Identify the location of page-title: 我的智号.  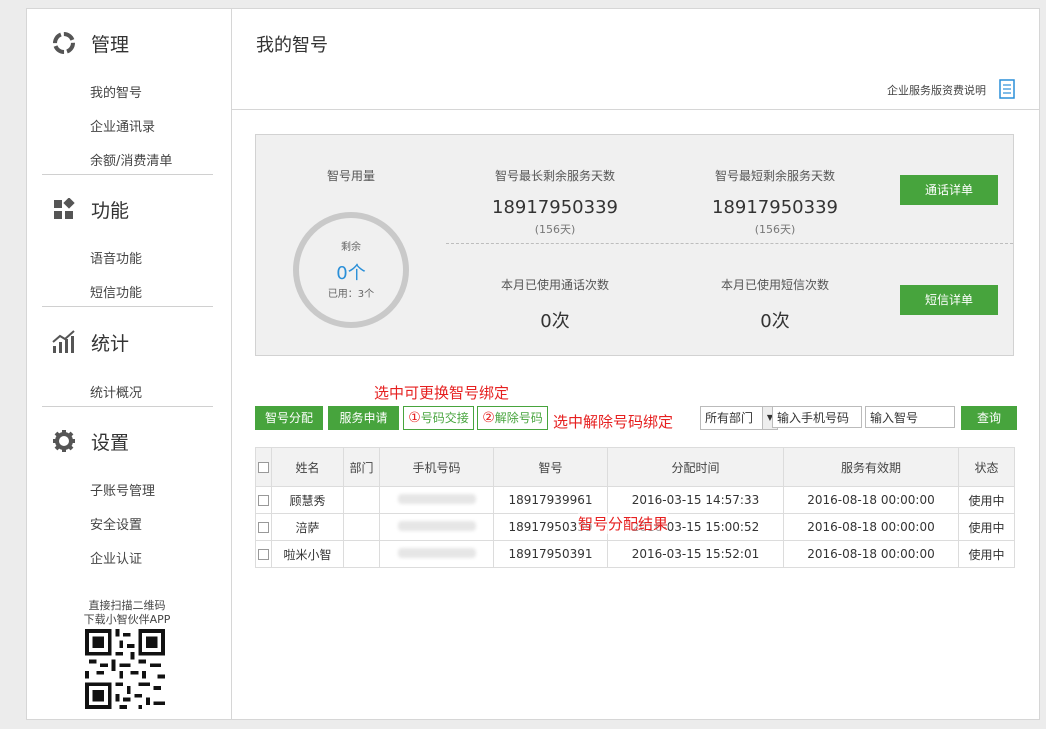
(292, 45).